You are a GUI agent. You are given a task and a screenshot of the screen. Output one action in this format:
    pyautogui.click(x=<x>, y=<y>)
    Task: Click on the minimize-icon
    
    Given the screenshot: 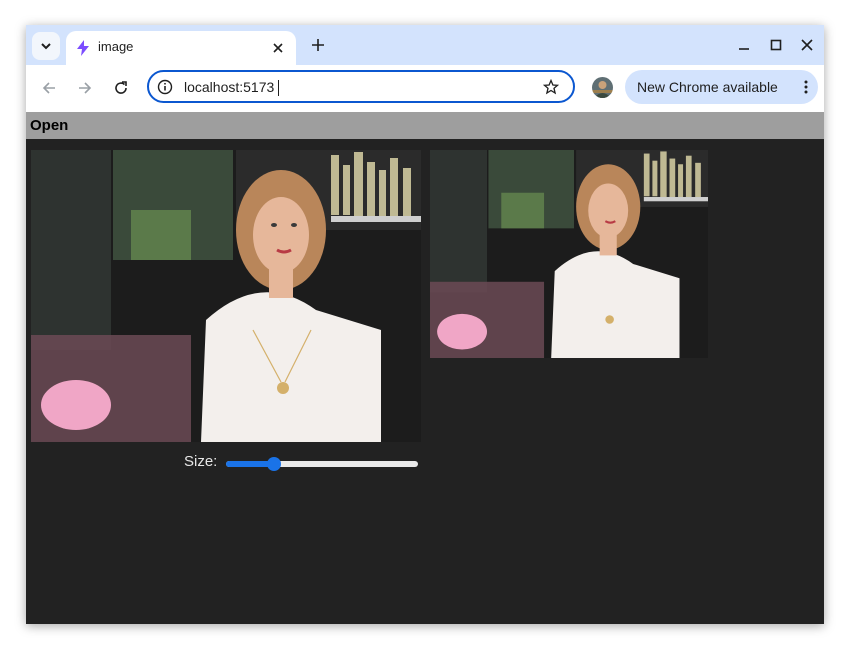 What is the action you would take?
    pyautogui.click(x=744, y=49)
    